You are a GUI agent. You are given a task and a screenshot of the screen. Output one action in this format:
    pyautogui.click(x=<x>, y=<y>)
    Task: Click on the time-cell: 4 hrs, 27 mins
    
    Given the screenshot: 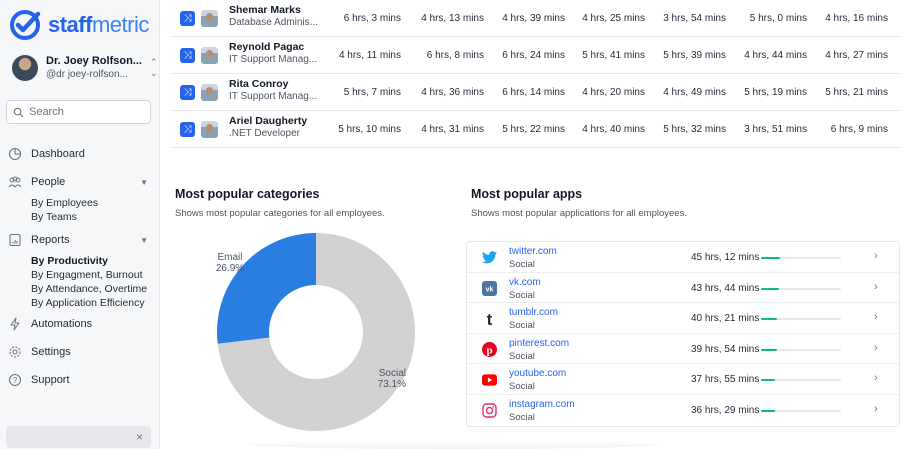 What is the action you would take?
    pyautogui.click(x=856, y=55)
    